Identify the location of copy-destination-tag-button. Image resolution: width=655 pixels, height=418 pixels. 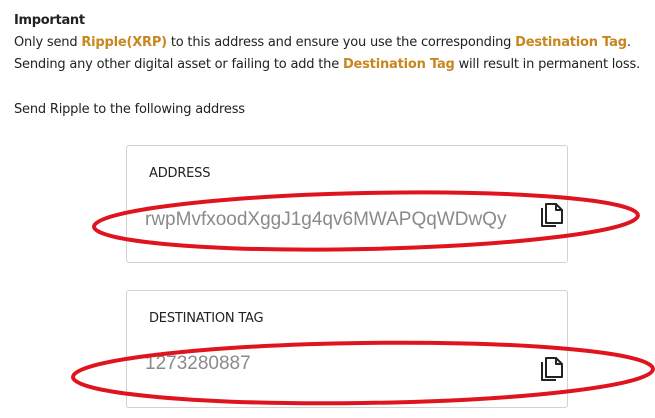
(552, 370).